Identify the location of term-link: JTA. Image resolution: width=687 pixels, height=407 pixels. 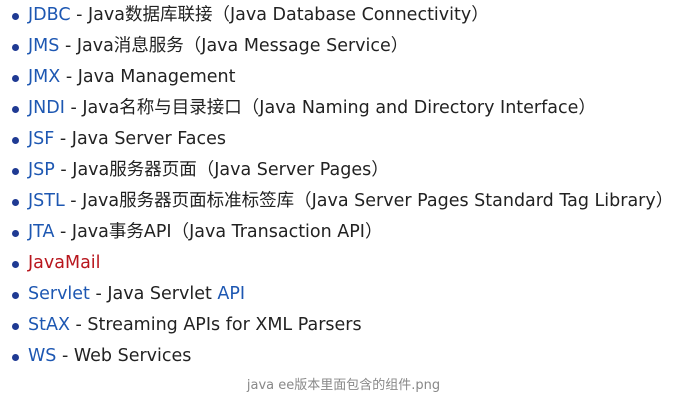
(41, 232).